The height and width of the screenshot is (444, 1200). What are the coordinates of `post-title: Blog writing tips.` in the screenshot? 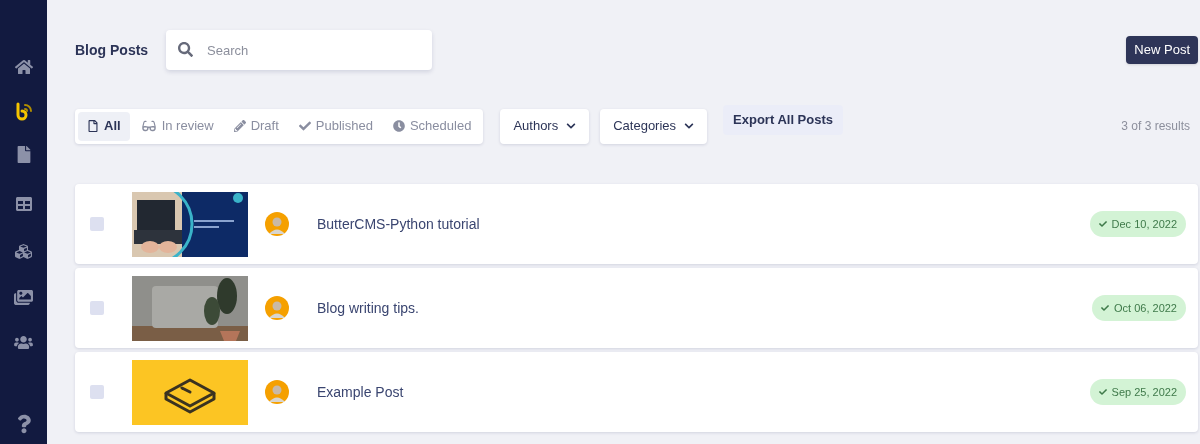 It's located at (368, 308).